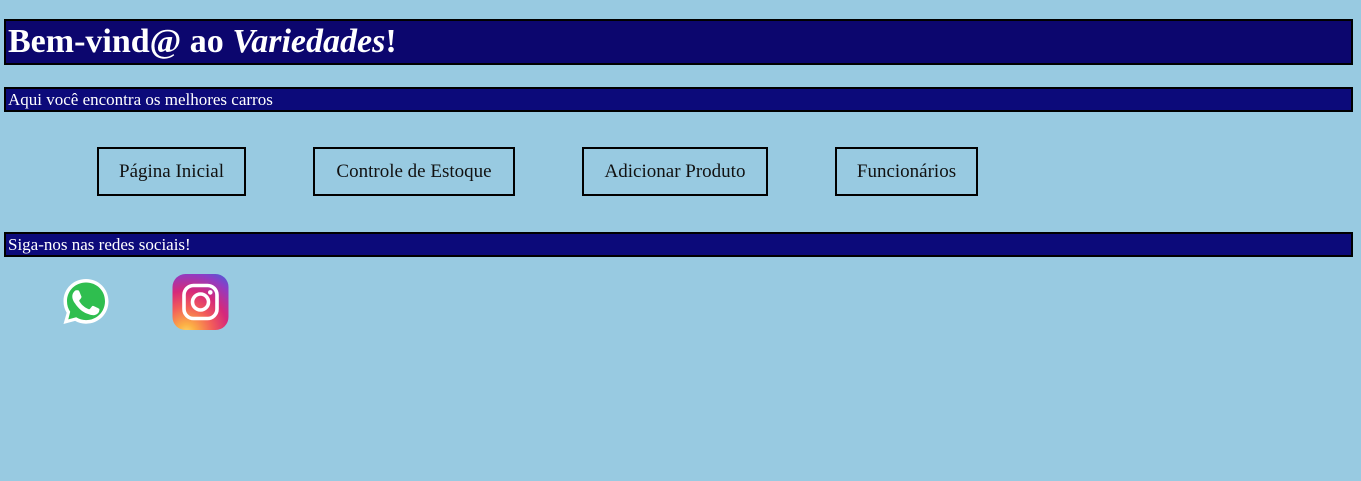 This screenshot has height=481, width=1361. I want to click on social-heading-text: Siga-nos nas redes sociais!, so click(99, 244).